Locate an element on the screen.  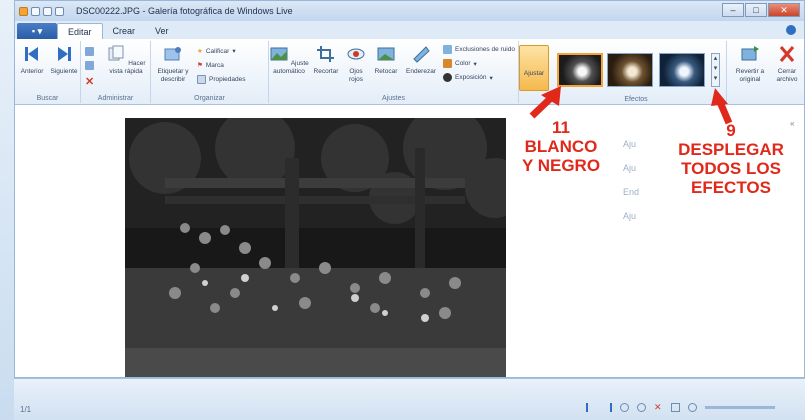
annotation-number-9: 9 is located at coordinates (731, 130).